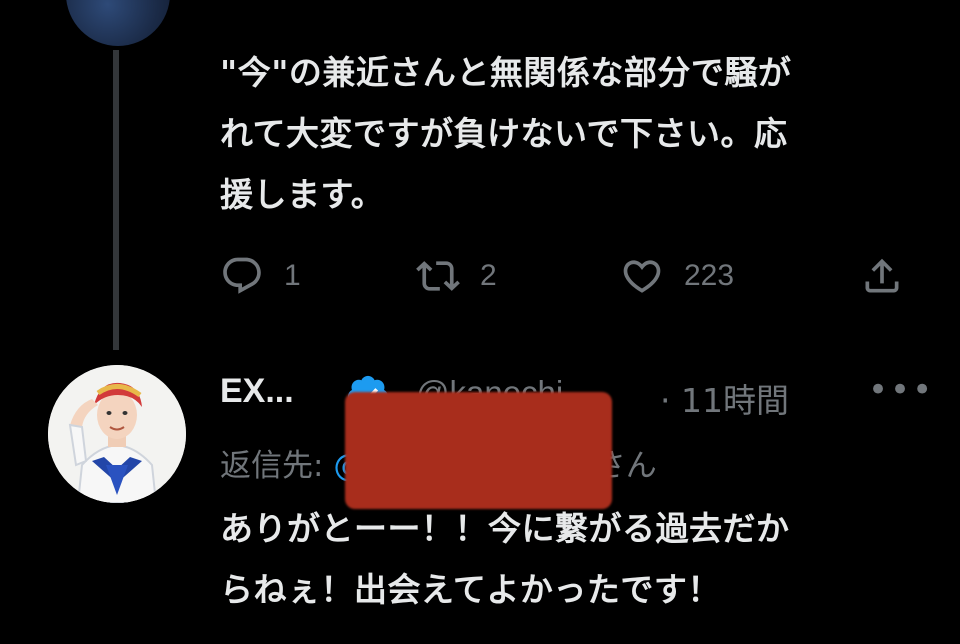  I want to click on parent-action-bar: 1 2 223, so click(565, 276).